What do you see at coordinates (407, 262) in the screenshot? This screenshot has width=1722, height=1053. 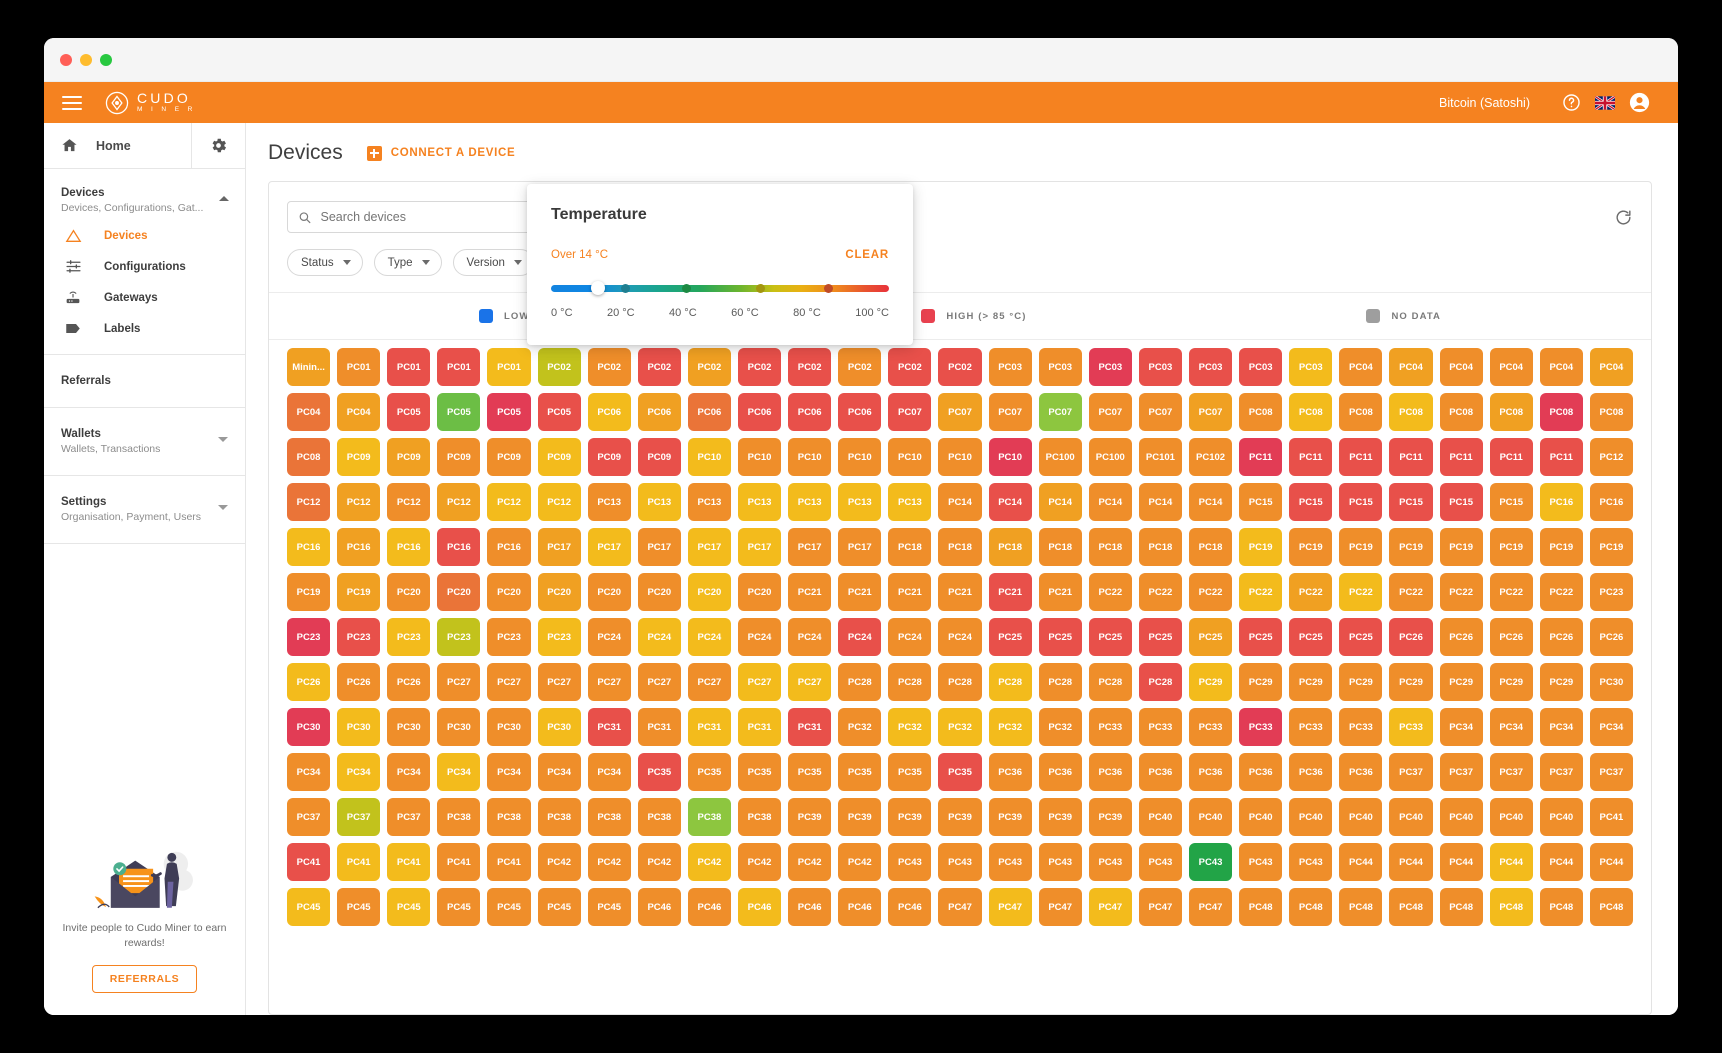 I see `filter-chip-type: Type` at bounding box center [407, 262].